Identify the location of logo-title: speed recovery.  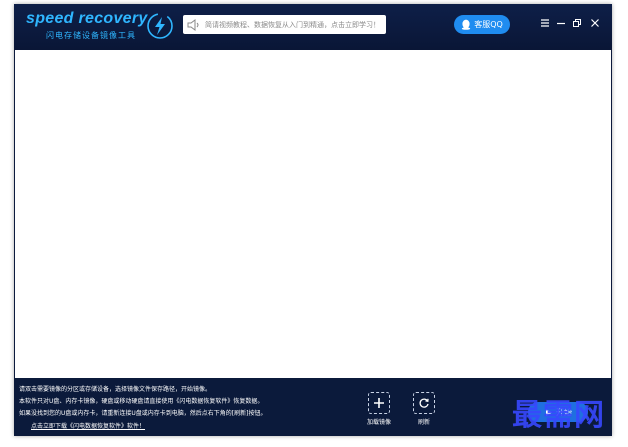
(87, 18).